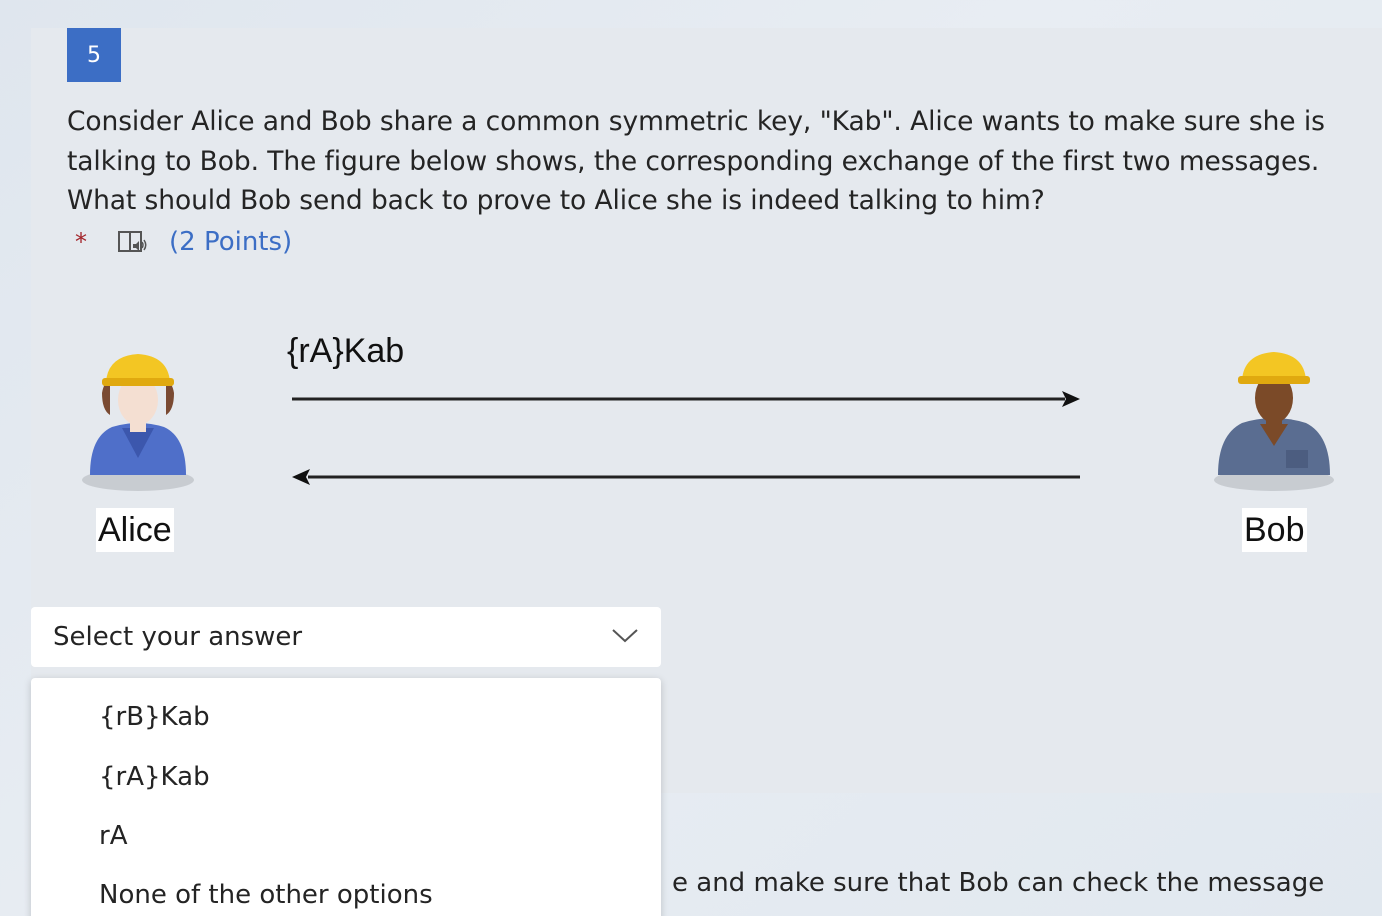  I want to click on select-placeholder: Select your answer, so click(178, 637).